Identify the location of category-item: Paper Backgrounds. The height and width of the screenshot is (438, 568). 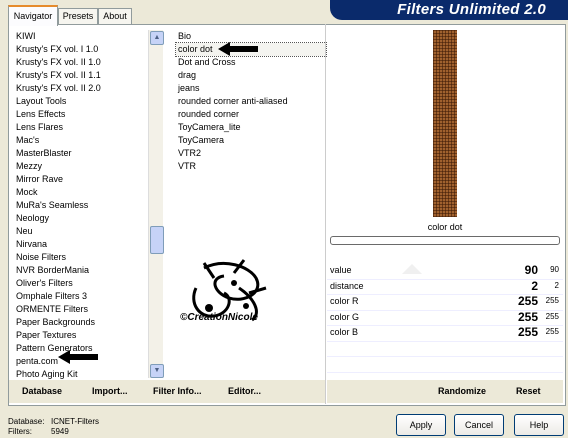
(81, 322).